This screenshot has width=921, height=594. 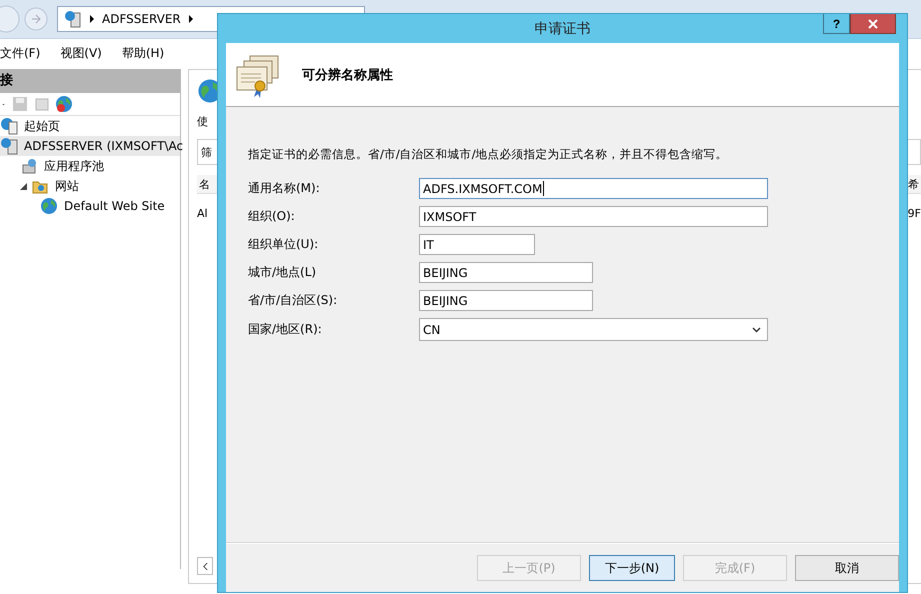 I want to click on tree-item: Default Web Site, so click(x=114, y=206).